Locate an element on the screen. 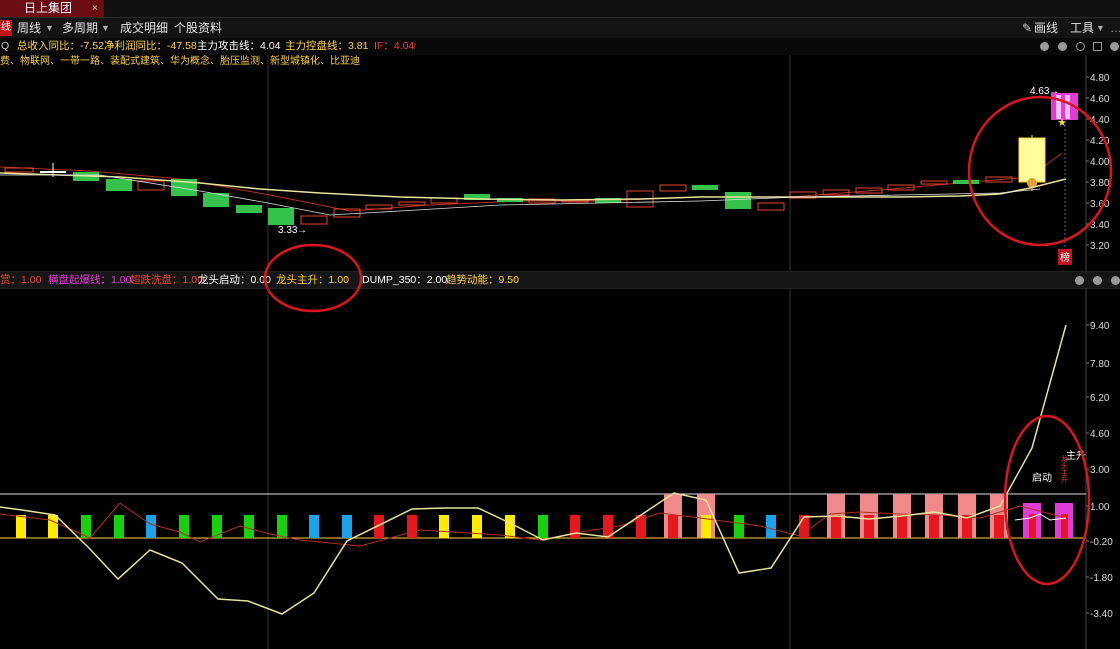 Image resolution: width=1120 pixels, height=649 pixels. ma-line-red is located at coordinates (531, 182).